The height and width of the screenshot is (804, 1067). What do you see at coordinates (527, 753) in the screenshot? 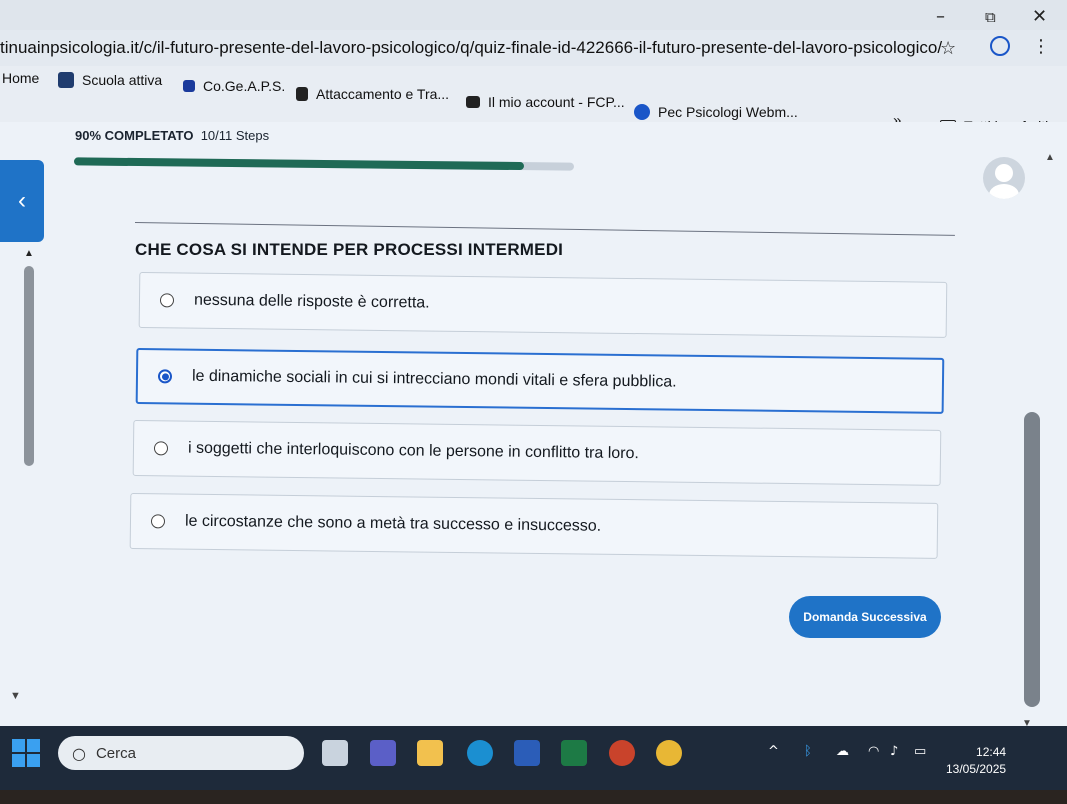
I see `word-icon` at bounding box center [527, 753].